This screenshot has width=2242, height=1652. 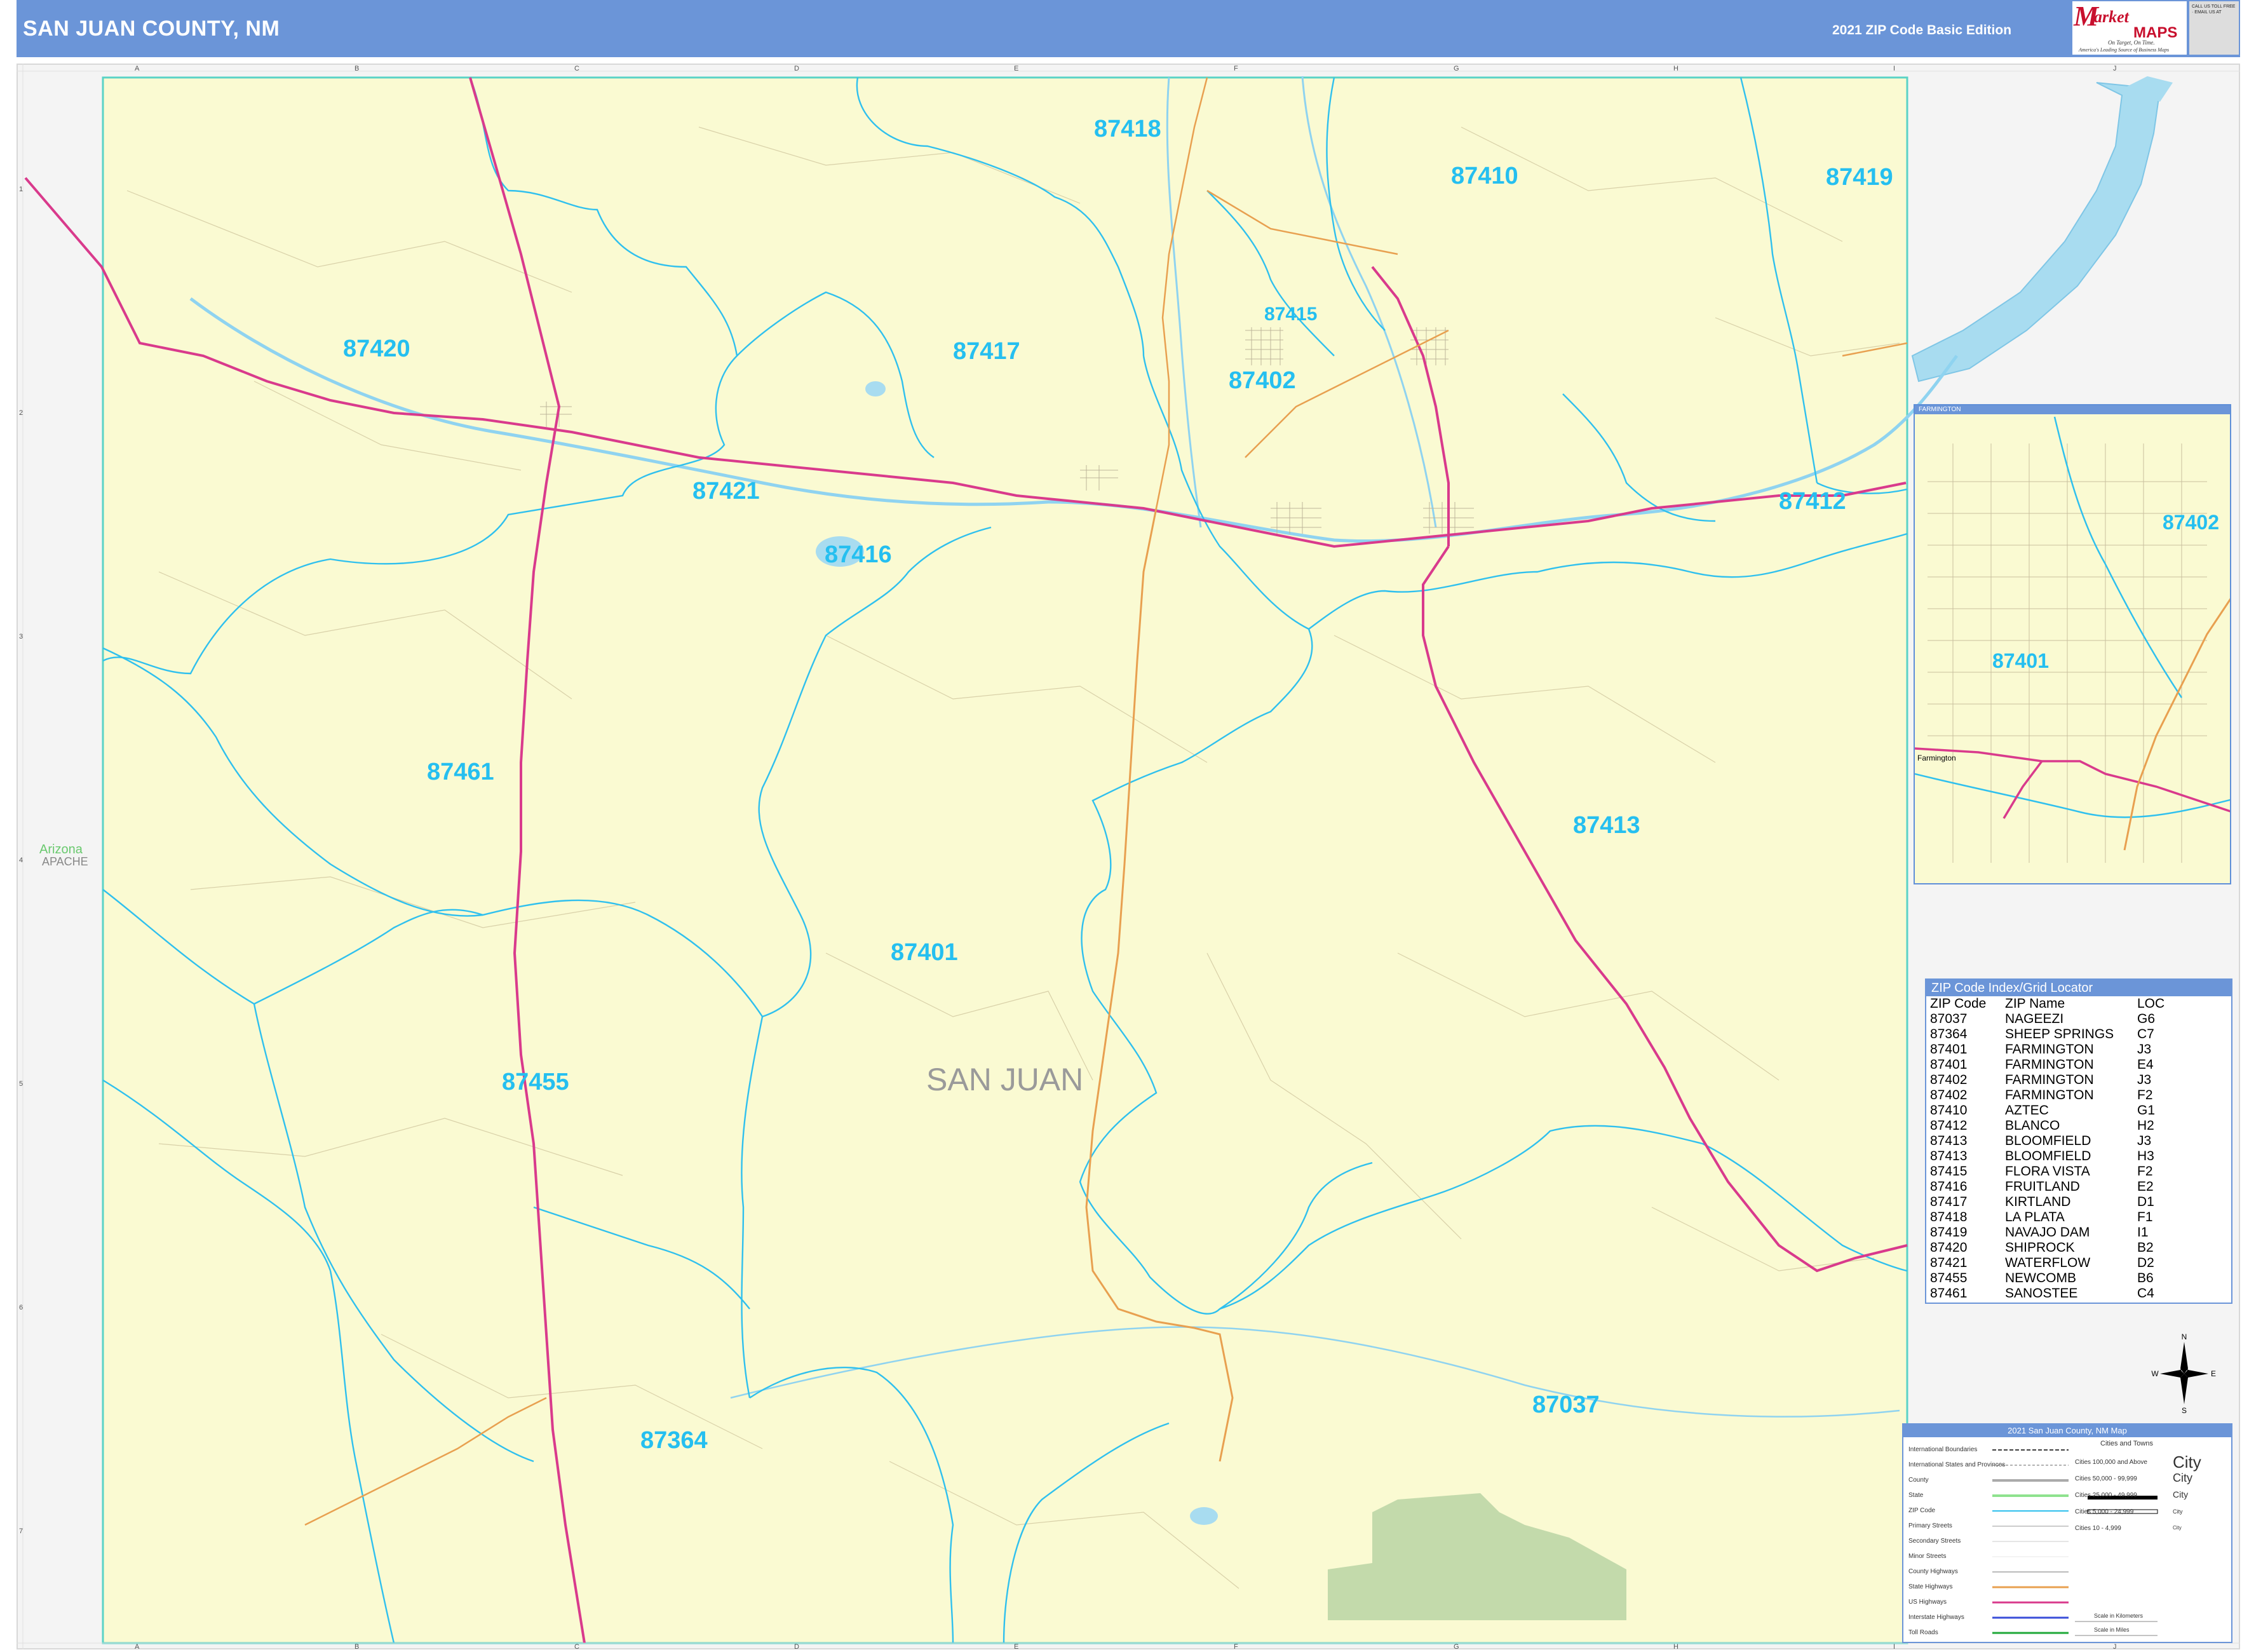 What do you see at coordinates (2184, 1410) in the screenshot?
I see `compass-s: S` at bounding box center [2184, 1410].